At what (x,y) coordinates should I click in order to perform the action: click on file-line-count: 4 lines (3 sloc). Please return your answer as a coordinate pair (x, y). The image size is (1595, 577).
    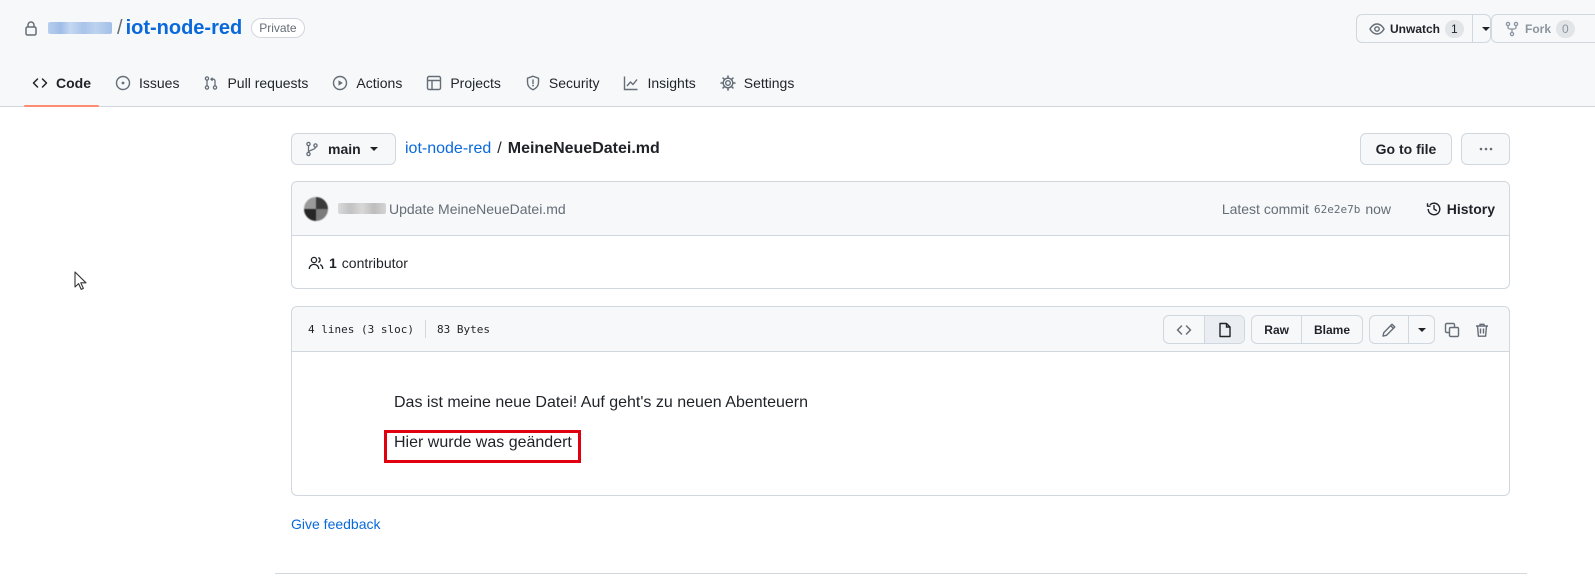
    Looking at the image, I should click on (361, 329).